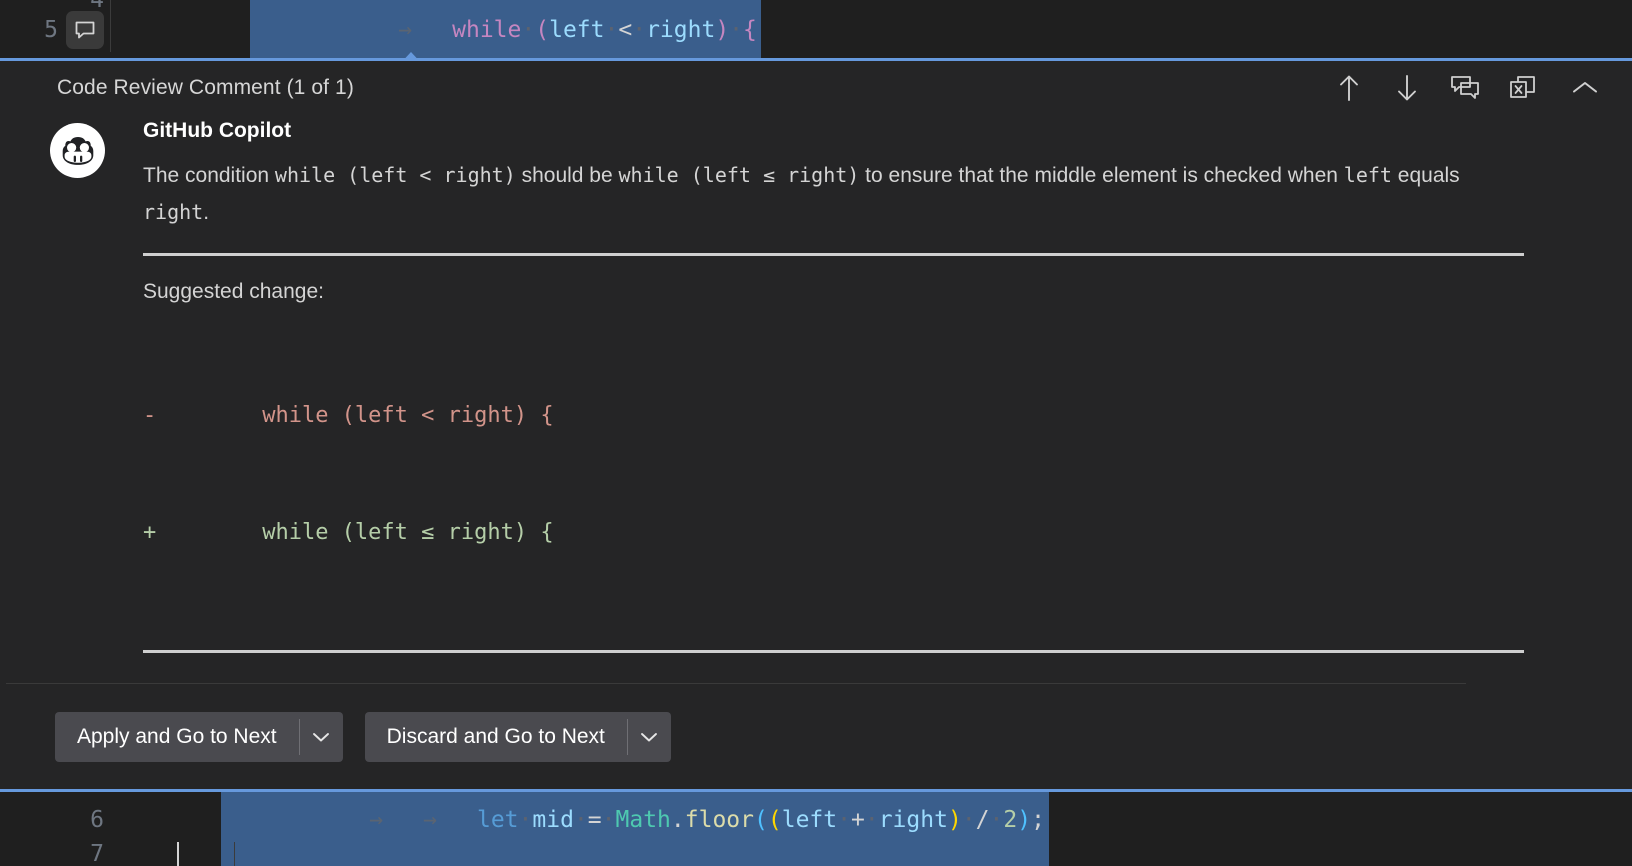  What do you see at coordinates (567, 175) in the screenshot?
I see `comment-seg-2: should be` at bounding box center [567, 175].